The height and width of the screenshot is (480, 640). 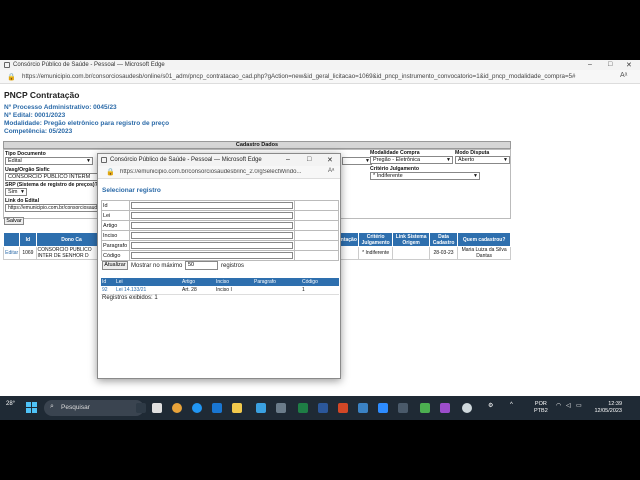 What do you see at coordinates (16, 192) in the screenshot?
I see `srp-select: Sim ▼` at bounding box center [16, 192].